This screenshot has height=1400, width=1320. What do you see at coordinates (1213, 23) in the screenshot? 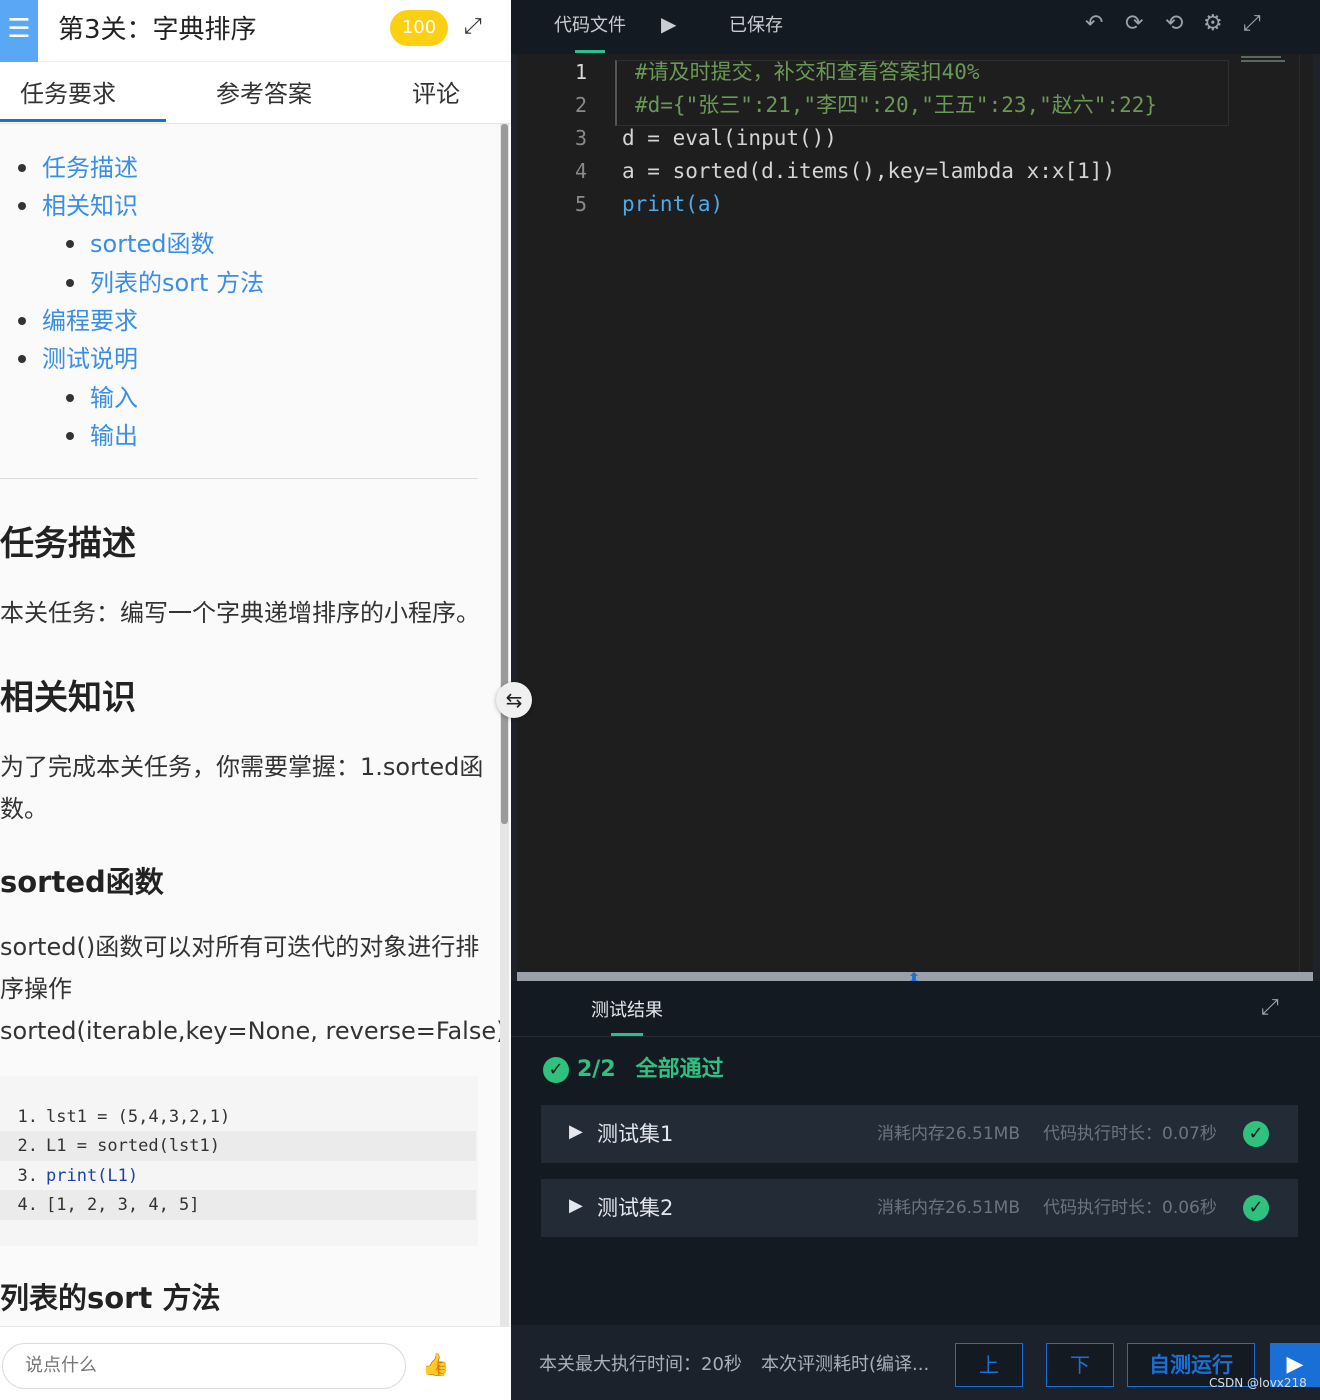
I see `gear-icon: ⚙` at bounding box center [1213, 23].